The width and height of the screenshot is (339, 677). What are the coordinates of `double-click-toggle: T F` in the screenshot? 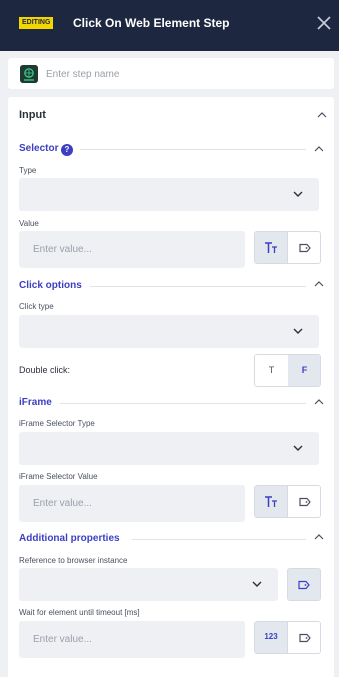 It's located at (287, 370).